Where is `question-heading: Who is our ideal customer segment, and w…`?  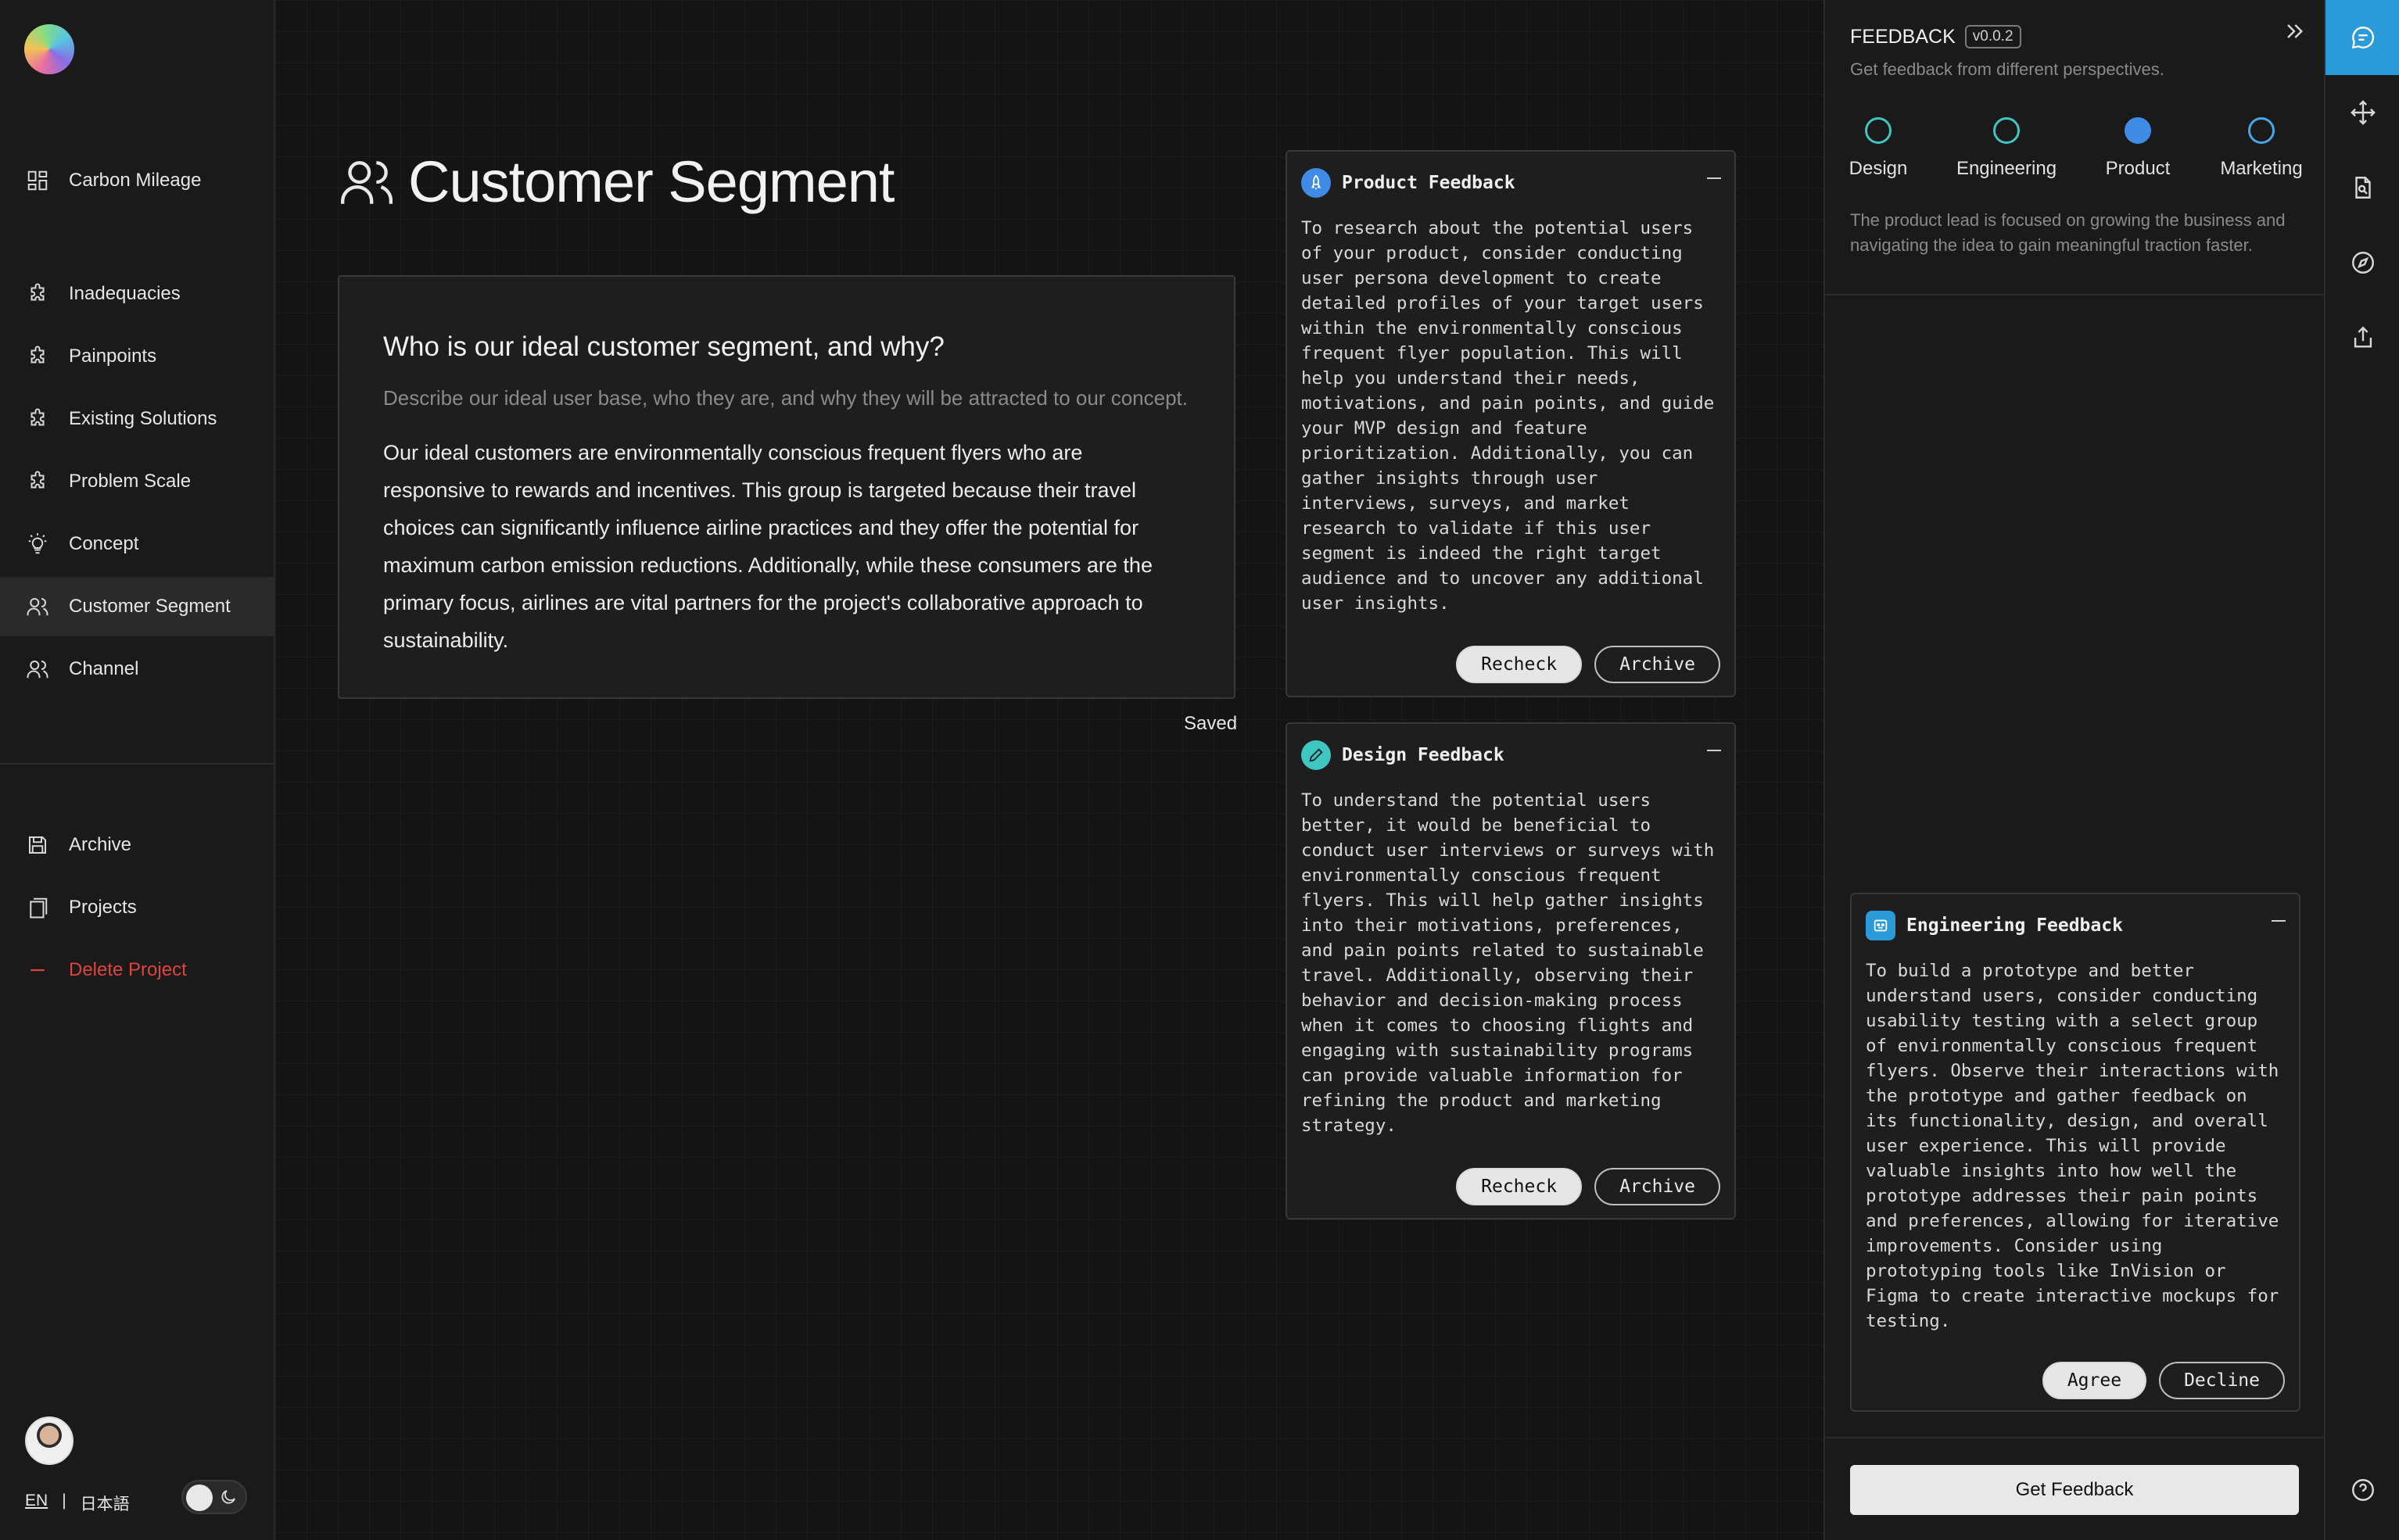
question-heading: Who is our ideal customer segment, and w… is located at coordinates (664, 346).